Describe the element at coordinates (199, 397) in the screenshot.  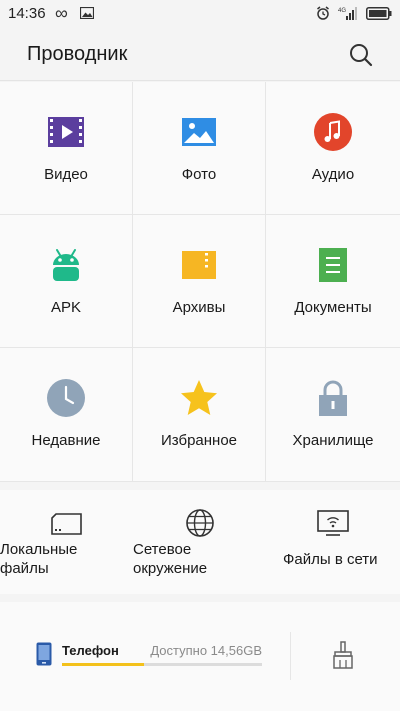
I see `star-icon` at that location.